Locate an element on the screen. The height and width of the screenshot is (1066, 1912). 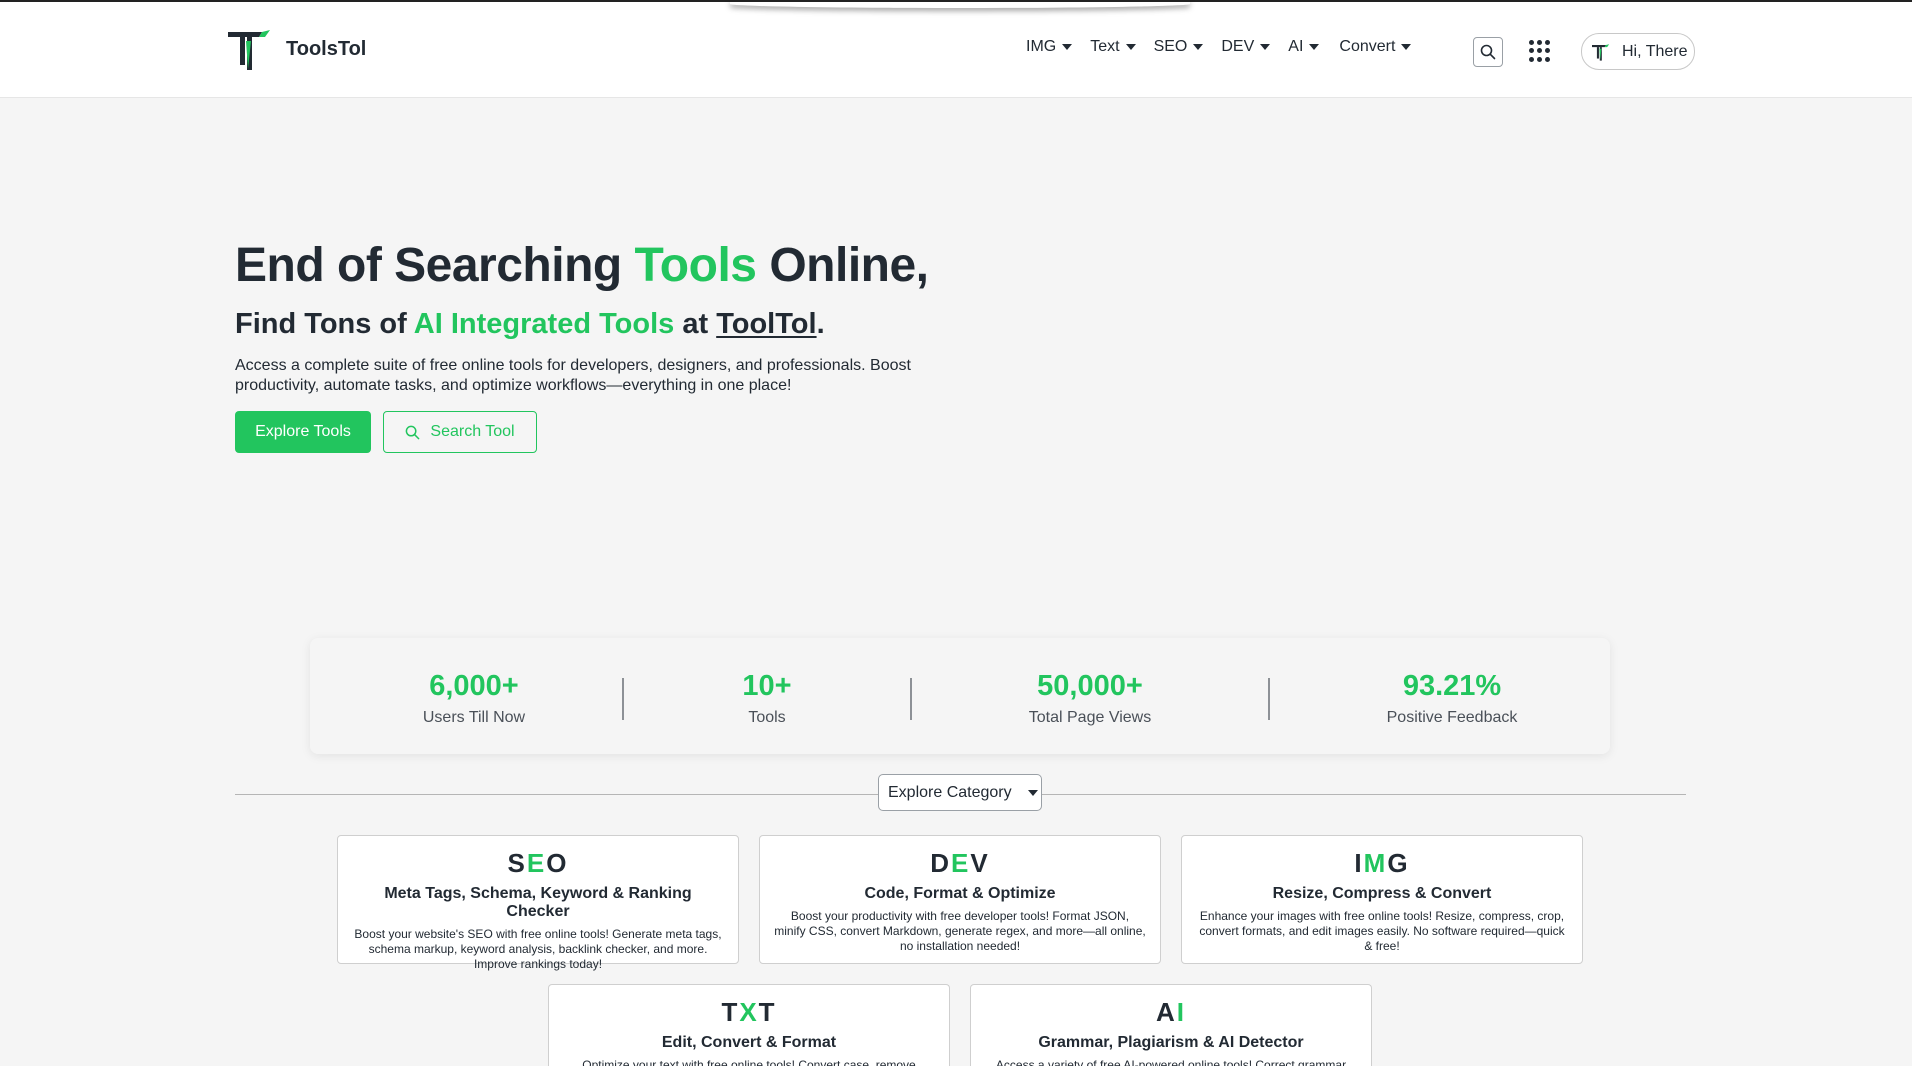
nav-item-label: AI is located at coordinates (1296, 46).